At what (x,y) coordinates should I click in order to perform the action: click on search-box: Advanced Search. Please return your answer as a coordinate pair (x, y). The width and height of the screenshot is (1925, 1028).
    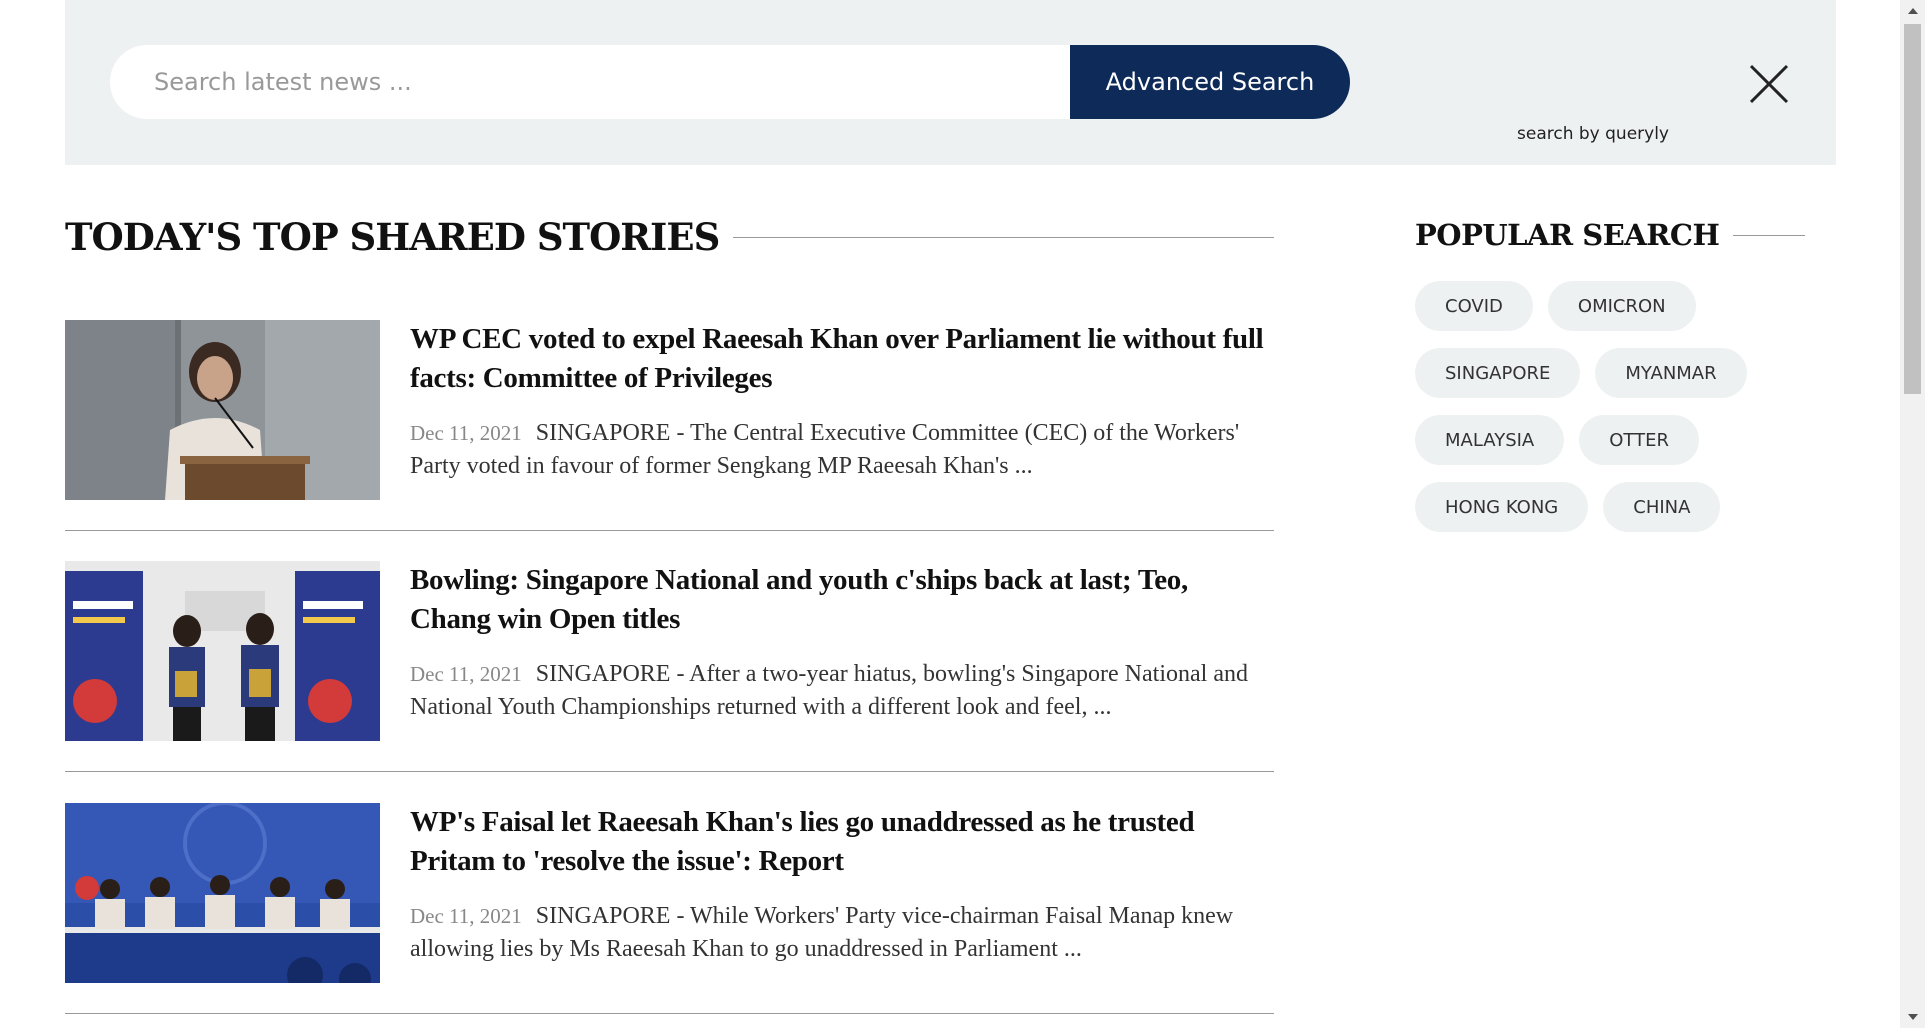
    Looking at the image, I should click on (730, 82).